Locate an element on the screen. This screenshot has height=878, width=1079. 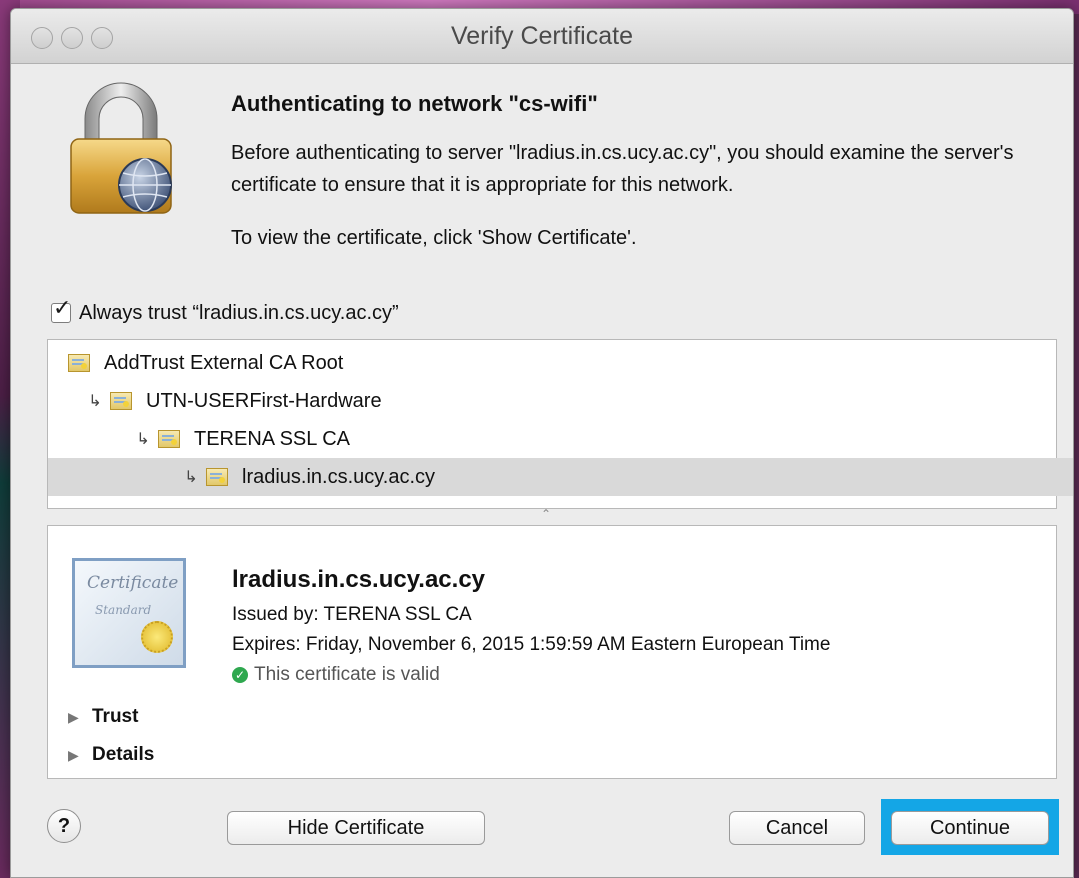
details-disclosure: ▶ Details is located at coordinates (111, 755).